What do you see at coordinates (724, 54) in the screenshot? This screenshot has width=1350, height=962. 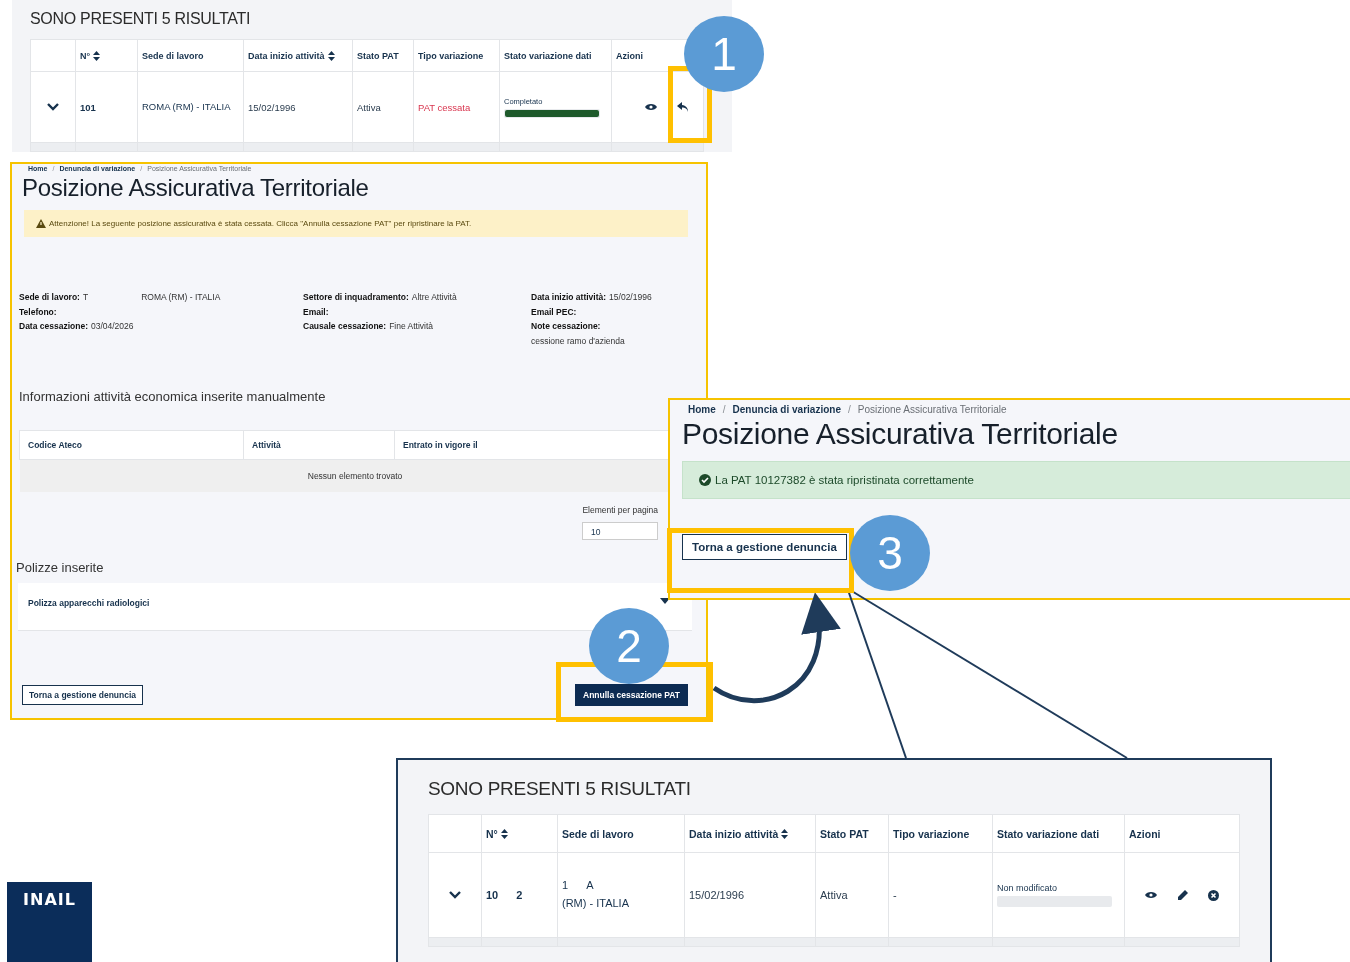 I see `step-number: 1` at bounding box center [724, 54].